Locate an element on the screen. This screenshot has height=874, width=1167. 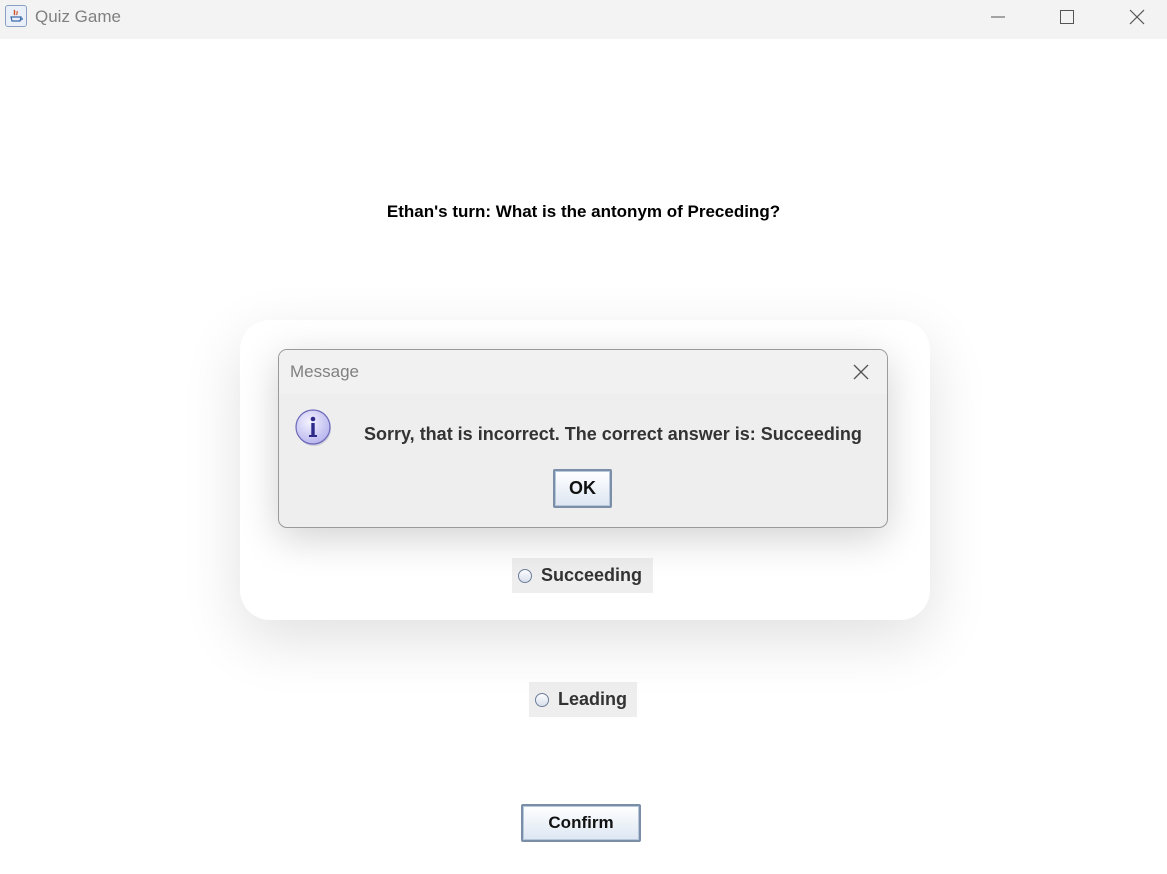
info-icon is located at coordinates (313, 427).